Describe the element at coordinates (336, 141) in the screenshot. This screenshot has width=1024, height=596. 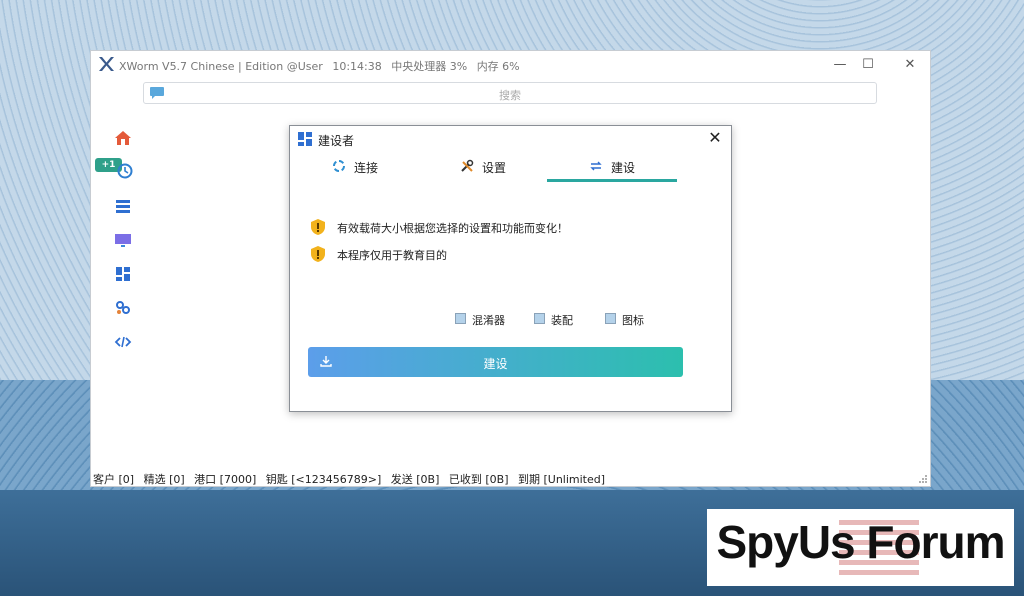
I see `dialog-title: 建设者` at that location.